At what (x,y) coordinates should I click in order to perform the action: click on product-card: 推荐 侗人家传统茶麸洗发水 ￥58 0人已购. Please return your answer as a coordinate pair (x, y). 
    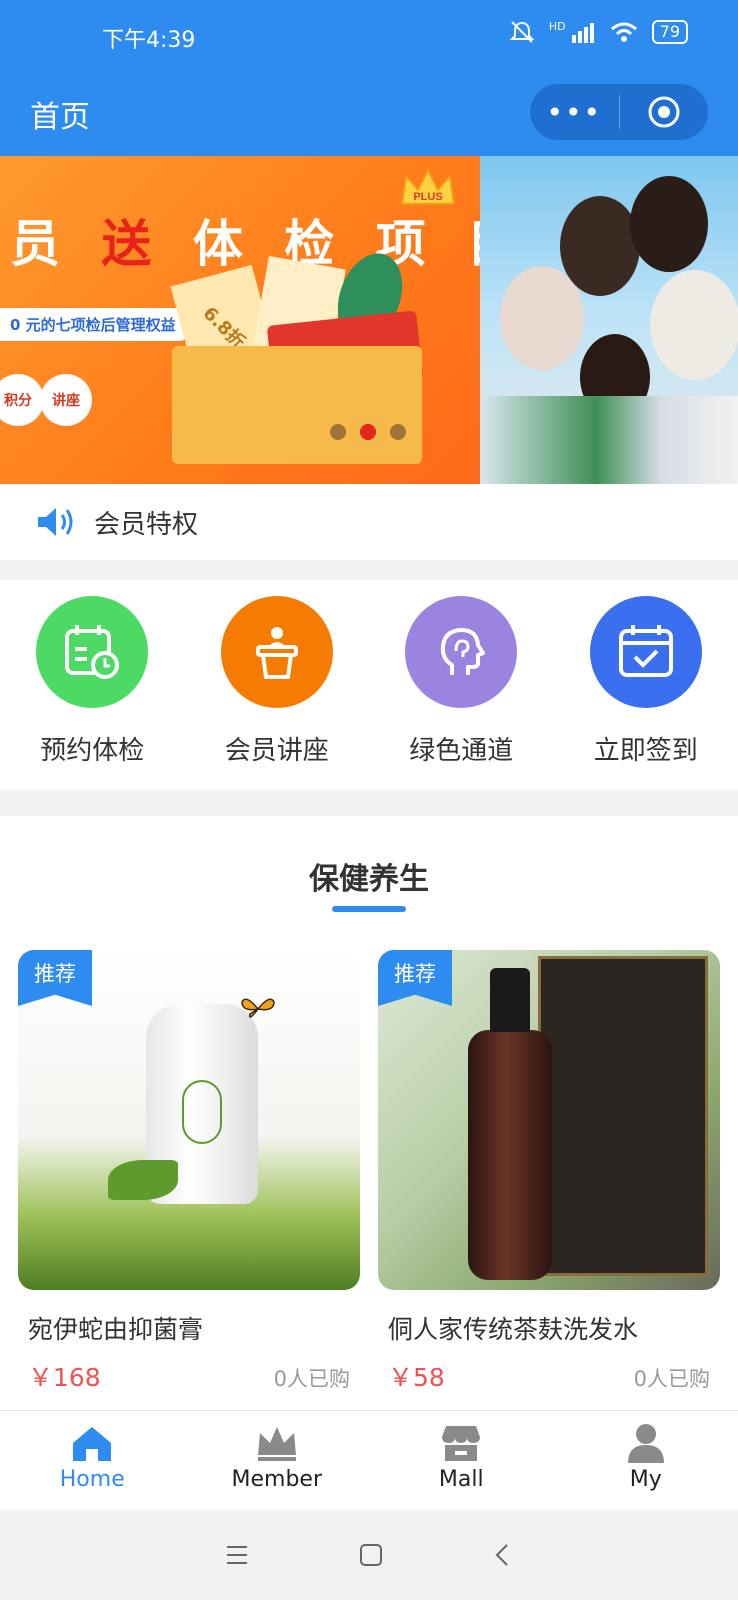
    Looking at the image, I should click on (549, 1172).